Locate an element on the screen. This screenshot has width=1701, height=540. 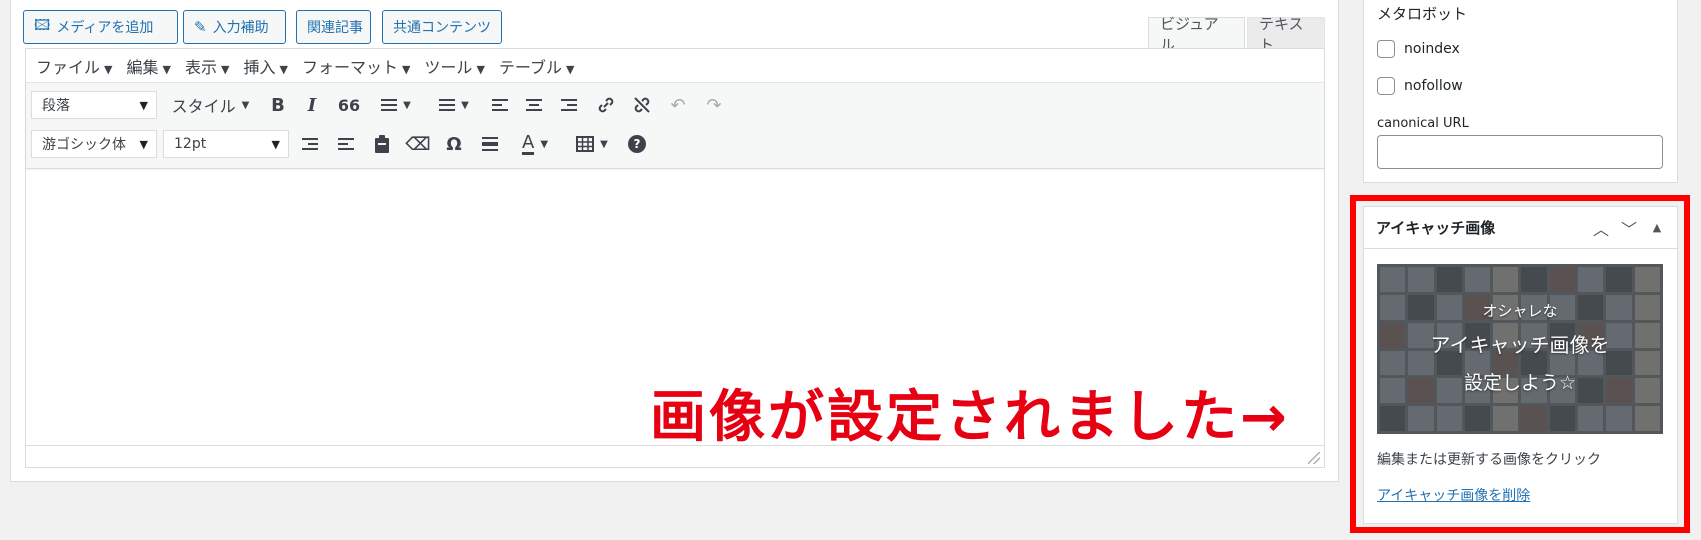
undo-icon: ↶ is located at coordinates (678, 105).